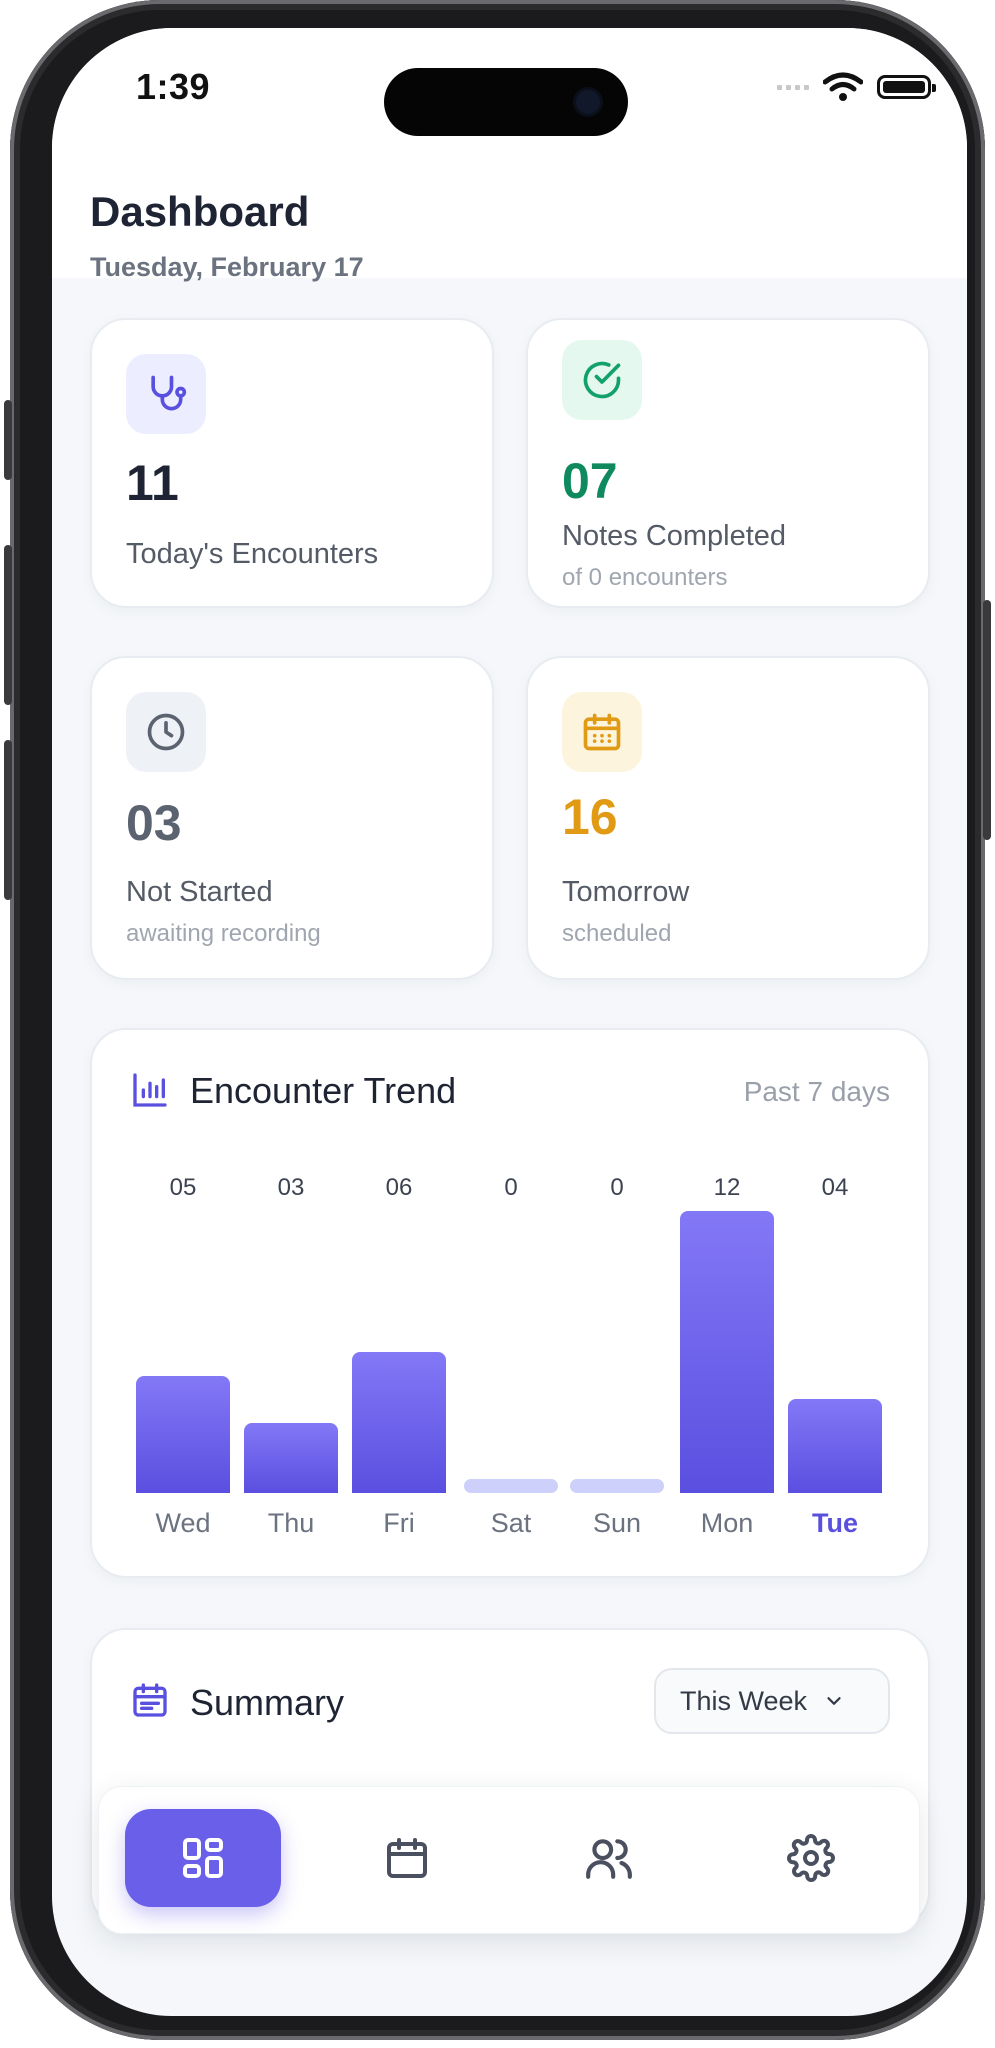  I want to click on chart-day-label: Tue, so click(835, 1523).